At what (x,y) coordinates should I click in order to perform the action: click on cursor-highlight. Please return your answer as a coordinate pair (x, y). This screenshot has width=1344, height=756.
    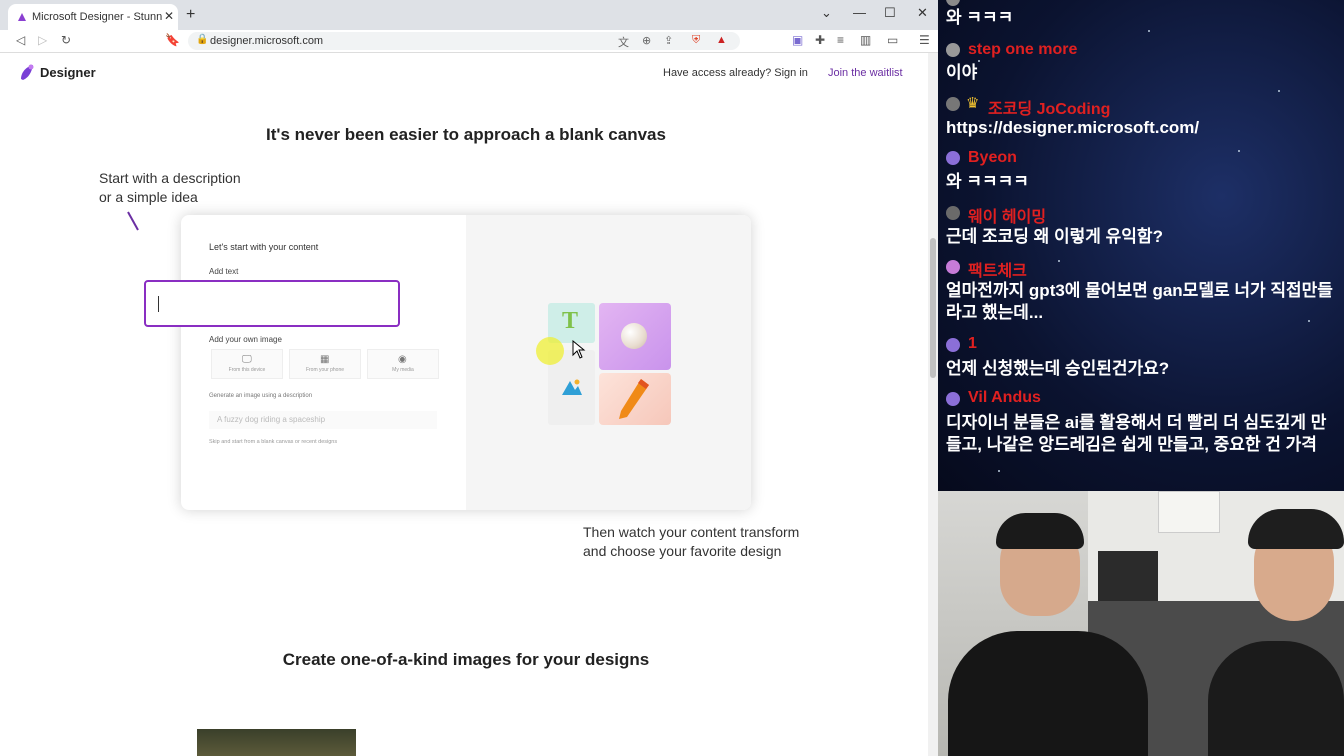
    Looking at the image, I should click on (550, 351).